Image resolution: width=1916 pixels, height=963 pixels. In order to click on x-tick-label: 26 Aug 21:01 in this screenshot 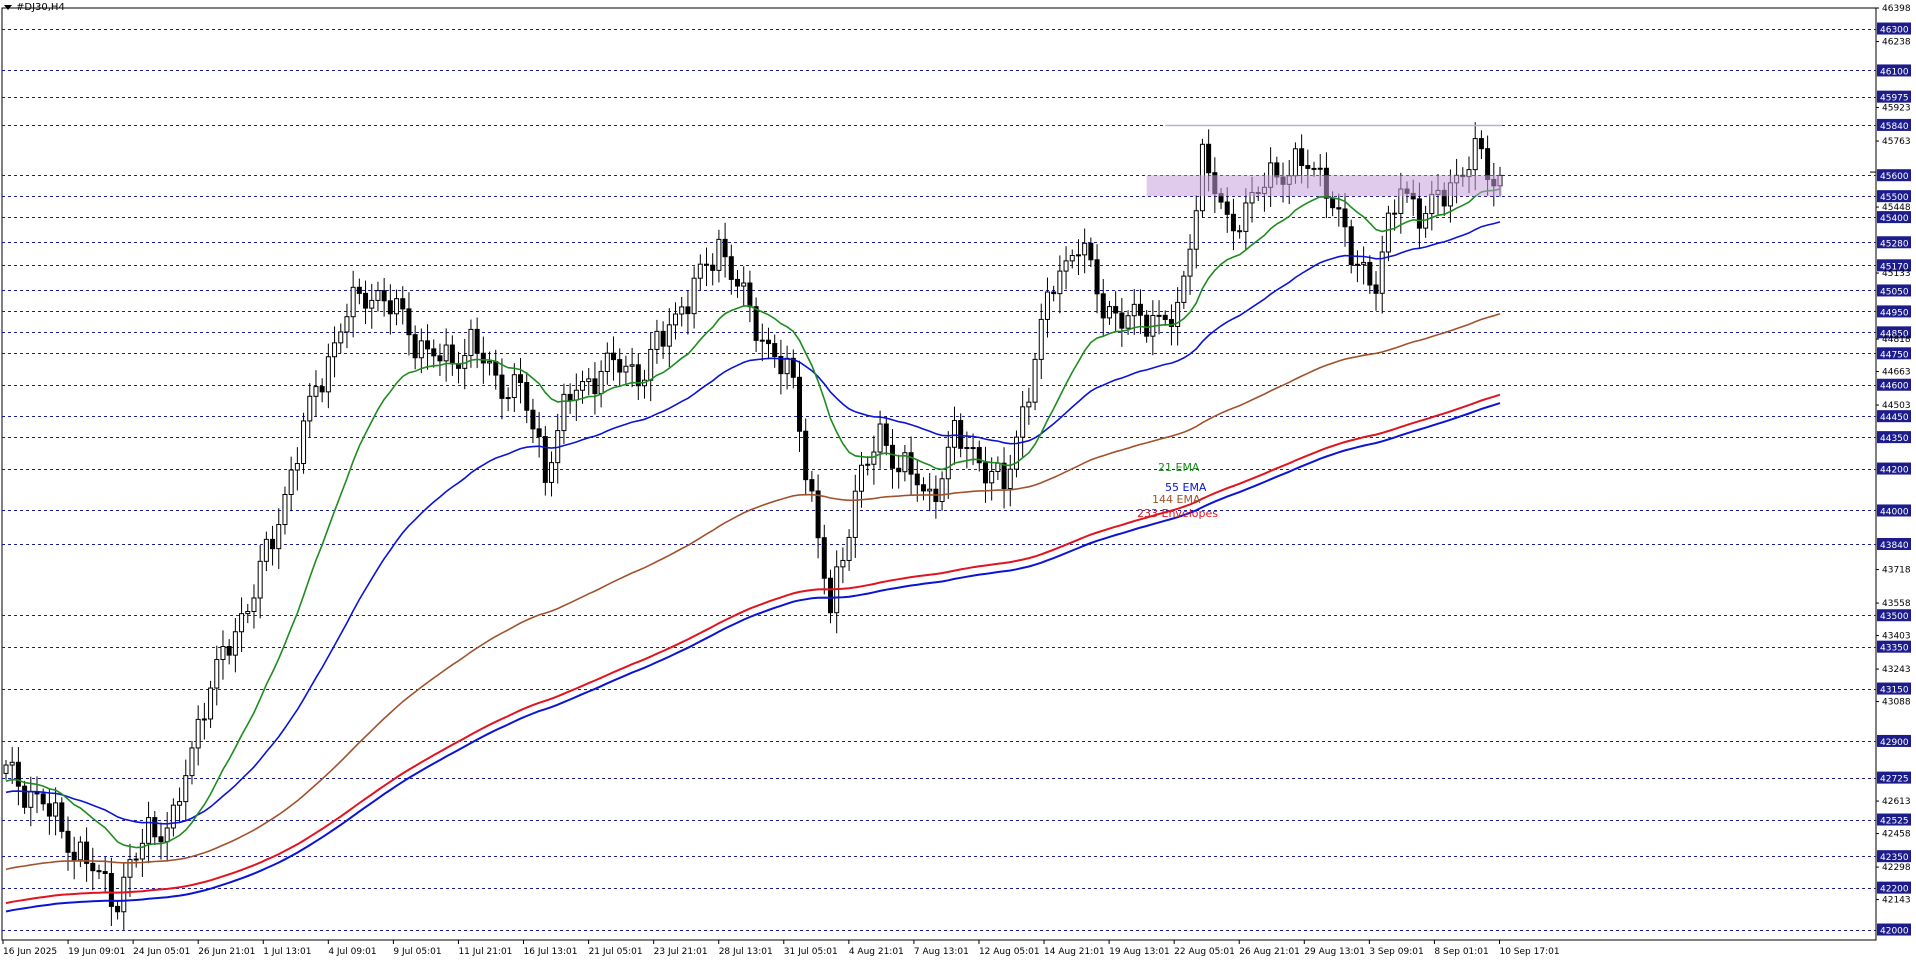, I will do `click(1269, 952)`.